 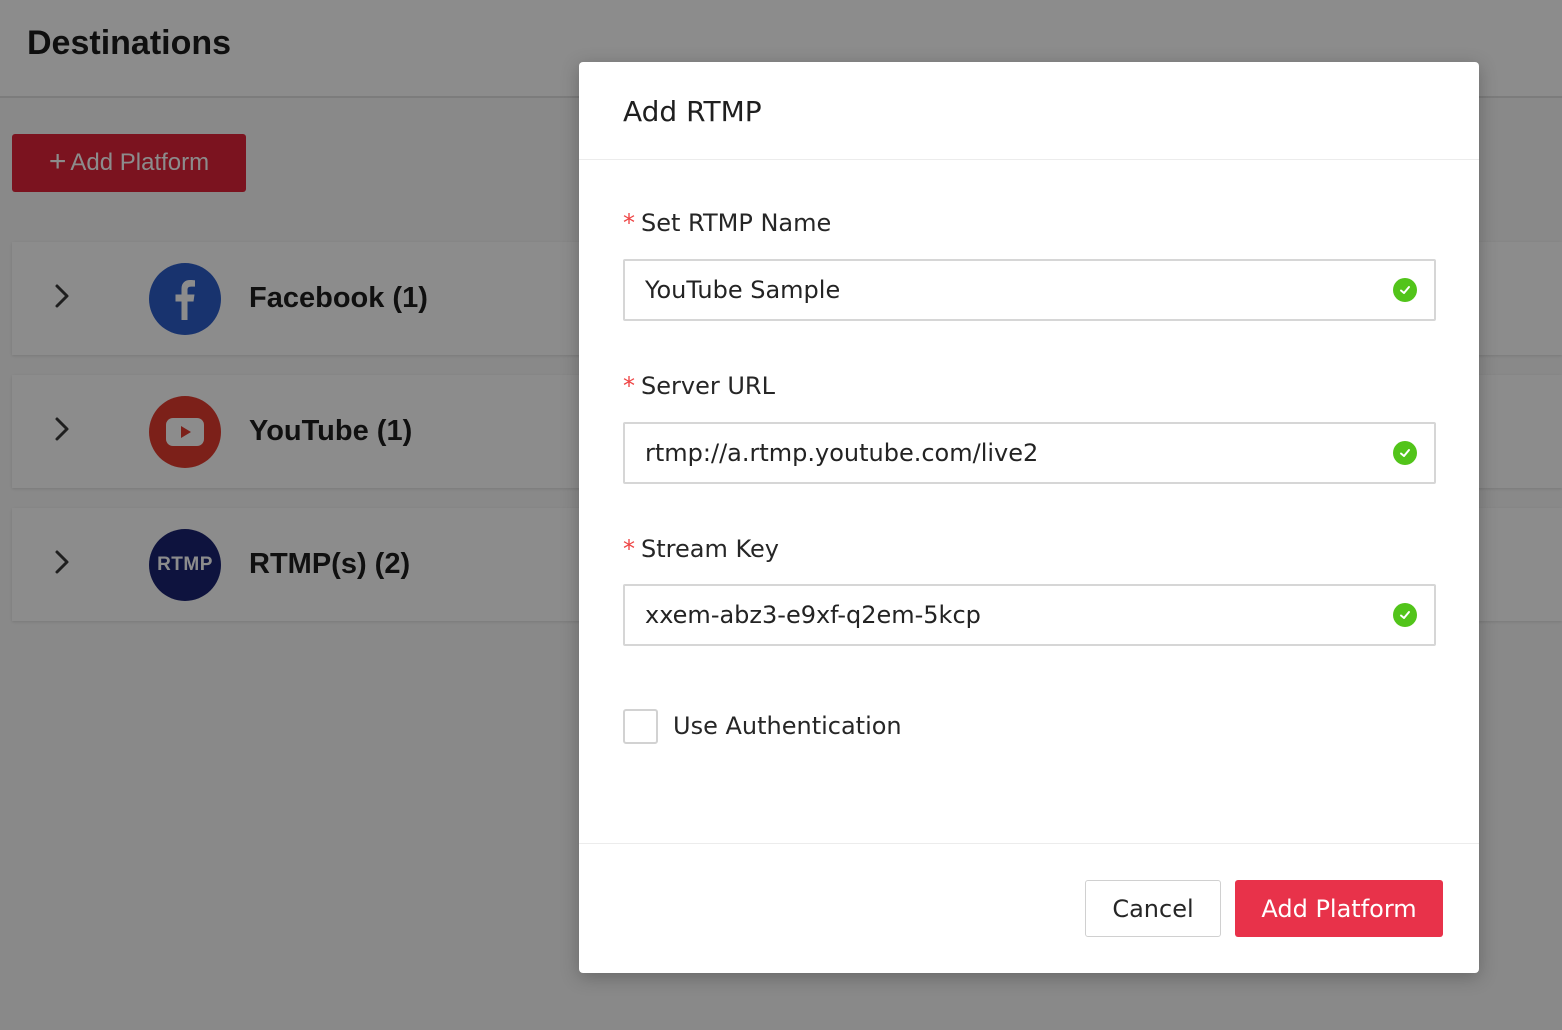 What do you see at coordinates (1029, 843) in the screenshot?
I see `modal-footer-divider` at bounding box center [1029, 843].